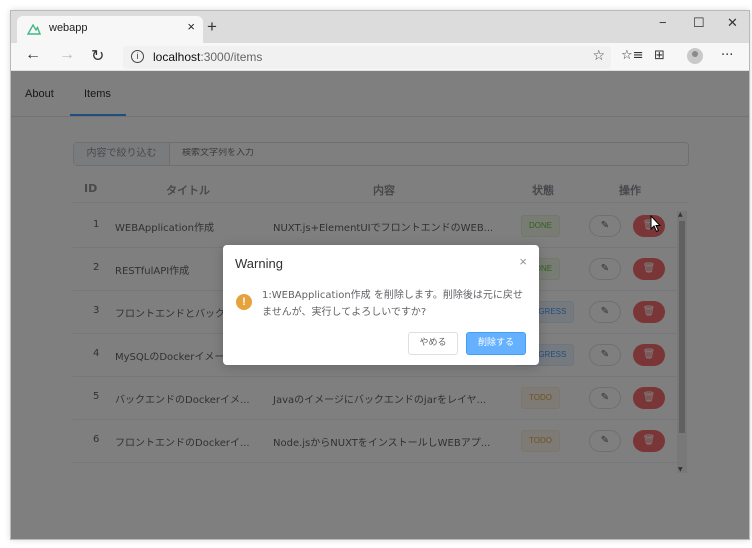 Image resolution: width=752 pixels, height=548 pixels. What do you see at coordinates (433, 343) in the screenshot?
I see `cancel-button: やめる` at bounding box center [433, 343].